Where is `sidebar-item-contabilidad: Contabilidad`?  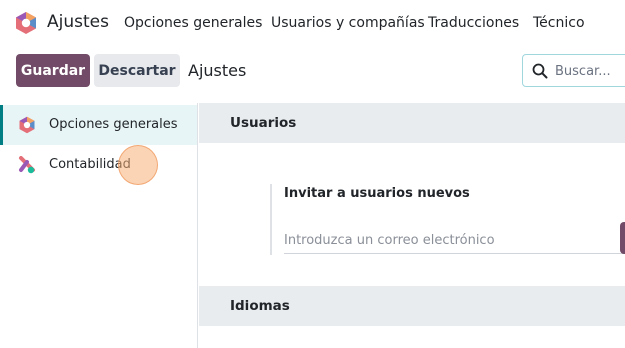
sidebar-item-contabilidad: Contabilidad is located at coordinates (98, 165).